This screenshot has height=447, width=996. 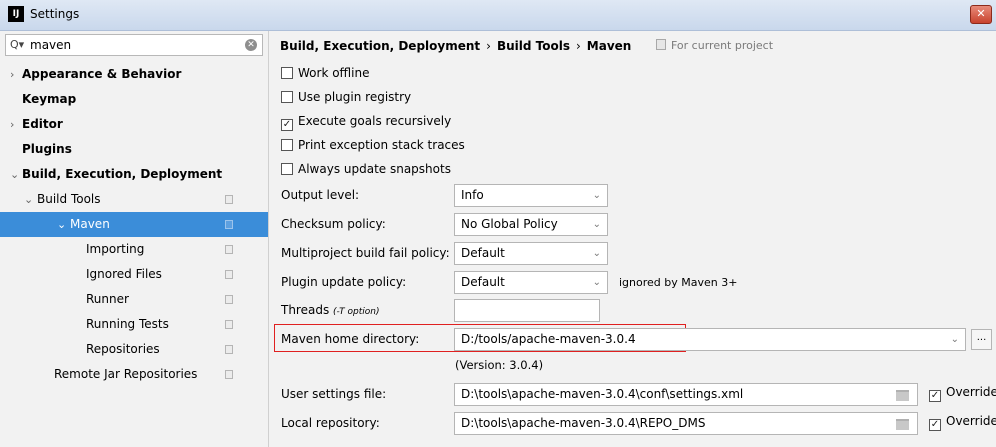 I want to click on threads-input, so click(x=527, y=310).